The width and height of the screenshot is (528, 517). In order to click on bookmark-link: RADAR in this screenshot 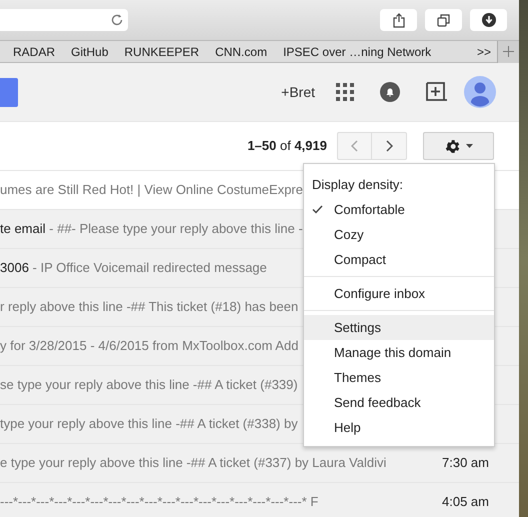, I will do `click(34, 51)`.